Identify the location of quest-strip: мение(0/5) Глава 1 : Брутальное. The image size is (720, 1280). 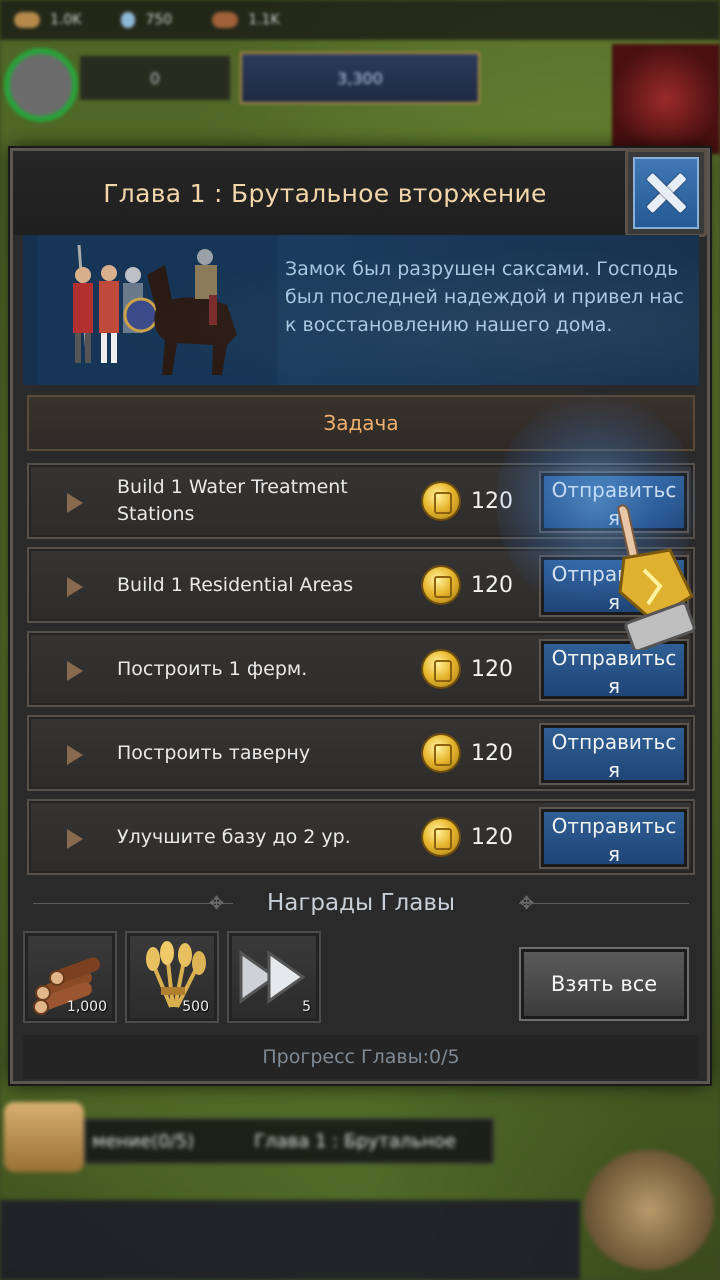
(289, 1141).